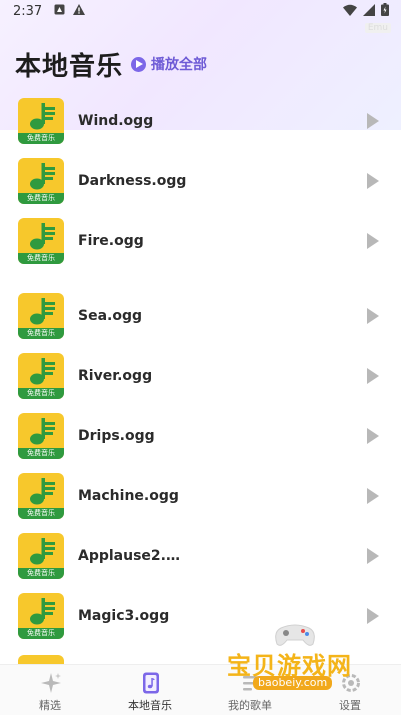 Image resolution: width=401 pixels, height=715 pixels. I want to click on page-header: 本地音乐 播放全部, so click(200, 64).